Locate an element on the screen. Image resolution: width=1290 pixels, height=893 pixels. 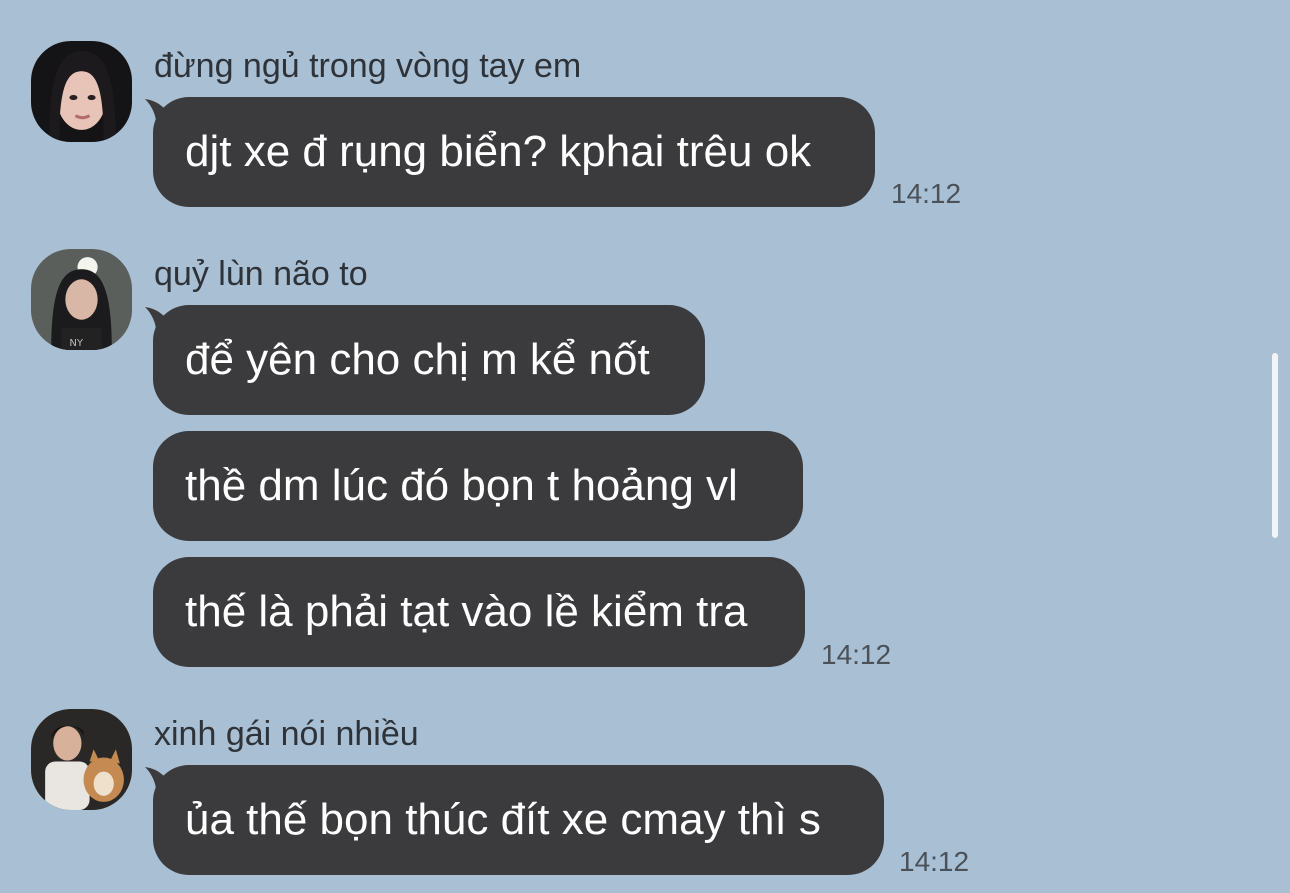
message-bubble: djt xe đ rụng biển? kphai trêu ok is located at coordinates (514, 152).